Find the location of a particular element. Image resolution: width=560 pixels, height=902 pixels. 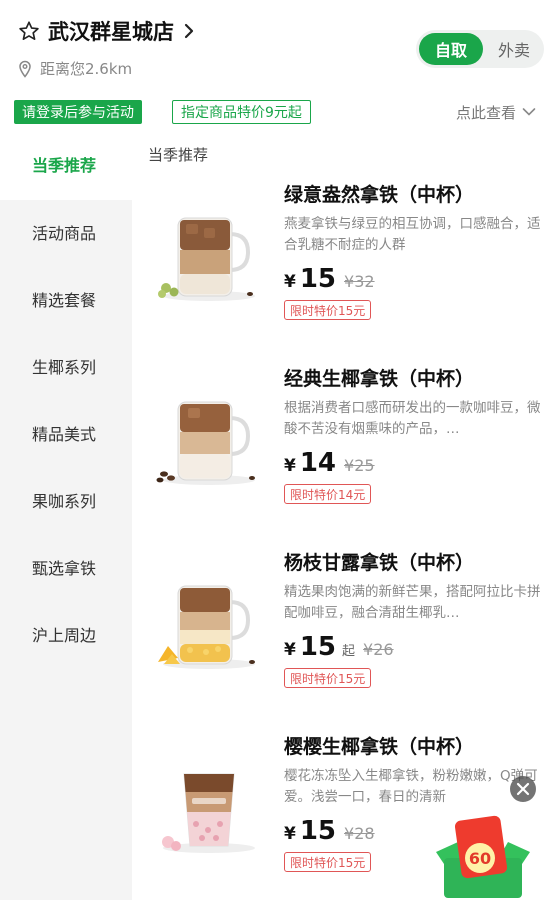

product-image-coconut-latte is located at coordinates (209, 436).